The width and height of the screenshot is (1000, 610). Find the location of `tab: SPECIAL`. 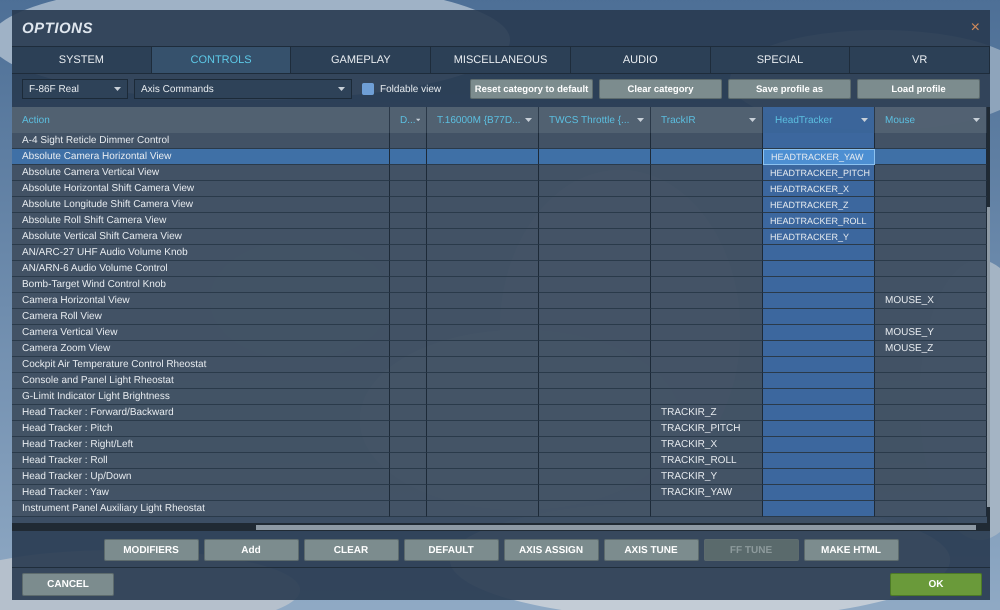

tab: SPECIAL is located at coordinates (780, 60).